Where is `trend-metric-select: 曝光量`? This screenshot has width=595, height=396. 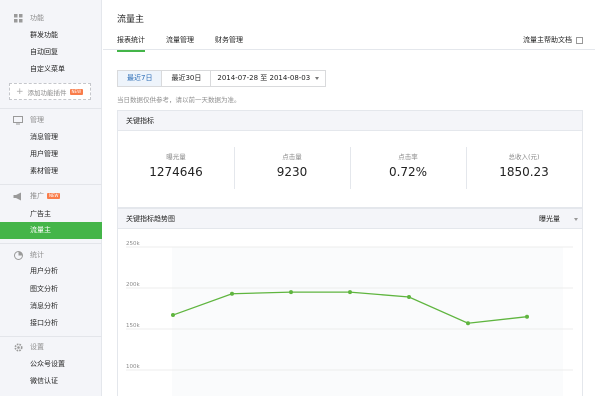 trend-metric-select: 曝光量 is located at coordinates (558, 219).